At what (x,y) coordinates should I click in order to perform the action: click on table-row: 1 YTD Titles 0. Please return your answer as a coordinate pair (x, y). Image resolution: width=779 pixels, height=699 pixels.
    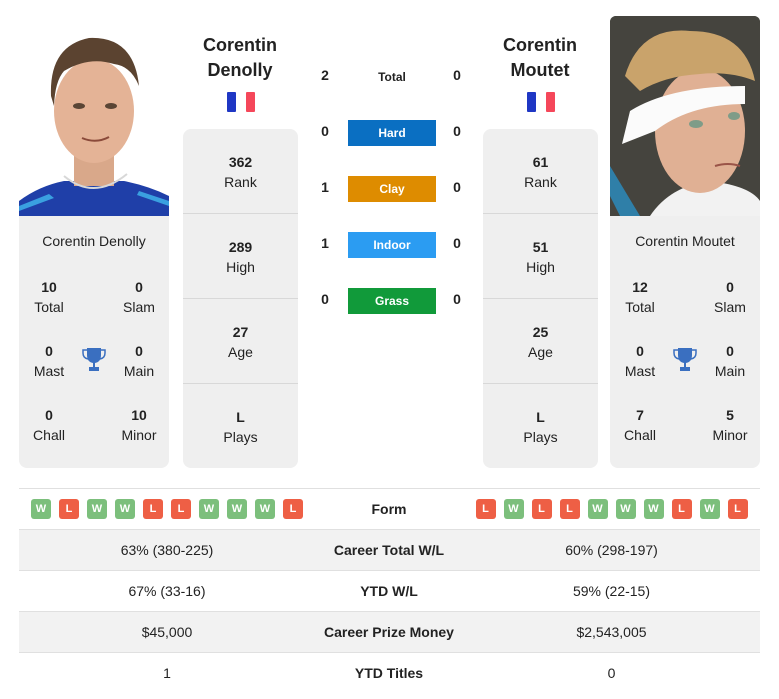
    Looking at the image, I should click on (389, 672).